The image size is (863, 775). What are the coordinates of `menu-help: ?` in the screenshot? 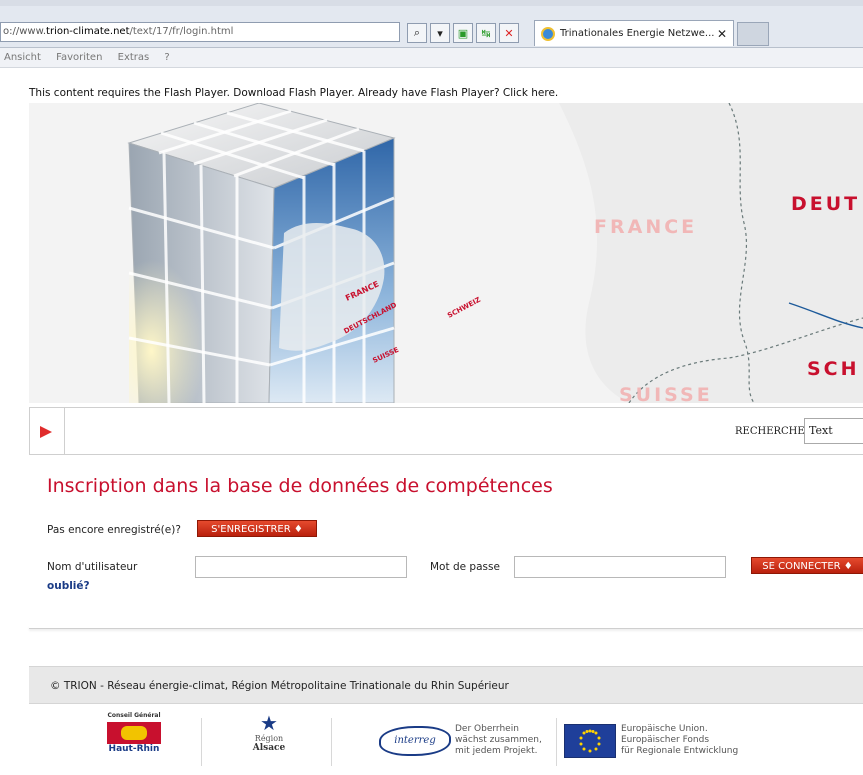 It's located at (166, 57).